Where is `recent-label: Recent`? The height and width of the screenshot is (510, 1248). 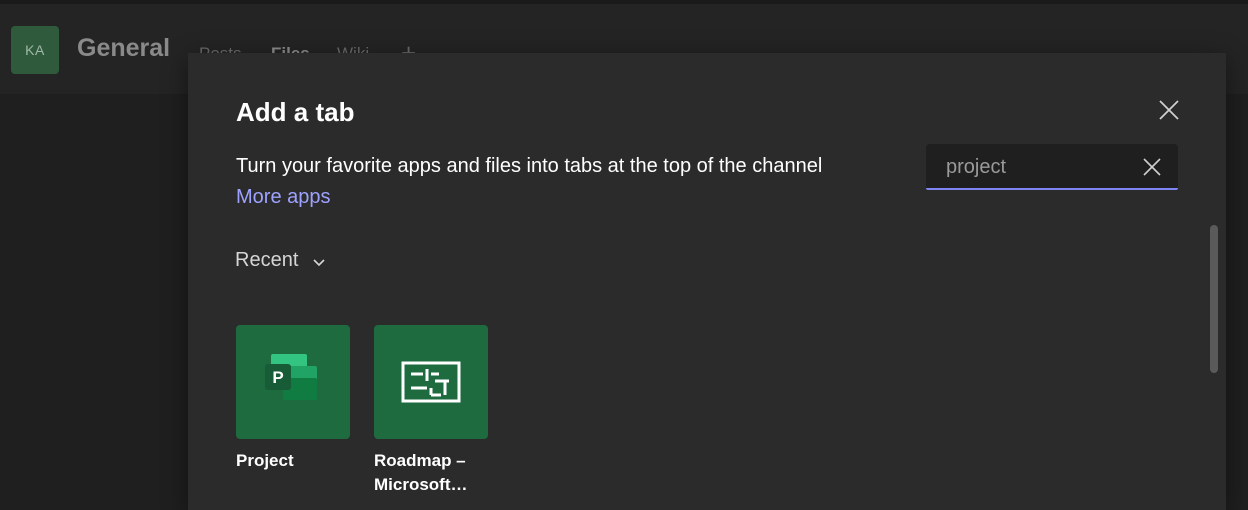 recent-label: Recent is located at coordinates (267, 260).